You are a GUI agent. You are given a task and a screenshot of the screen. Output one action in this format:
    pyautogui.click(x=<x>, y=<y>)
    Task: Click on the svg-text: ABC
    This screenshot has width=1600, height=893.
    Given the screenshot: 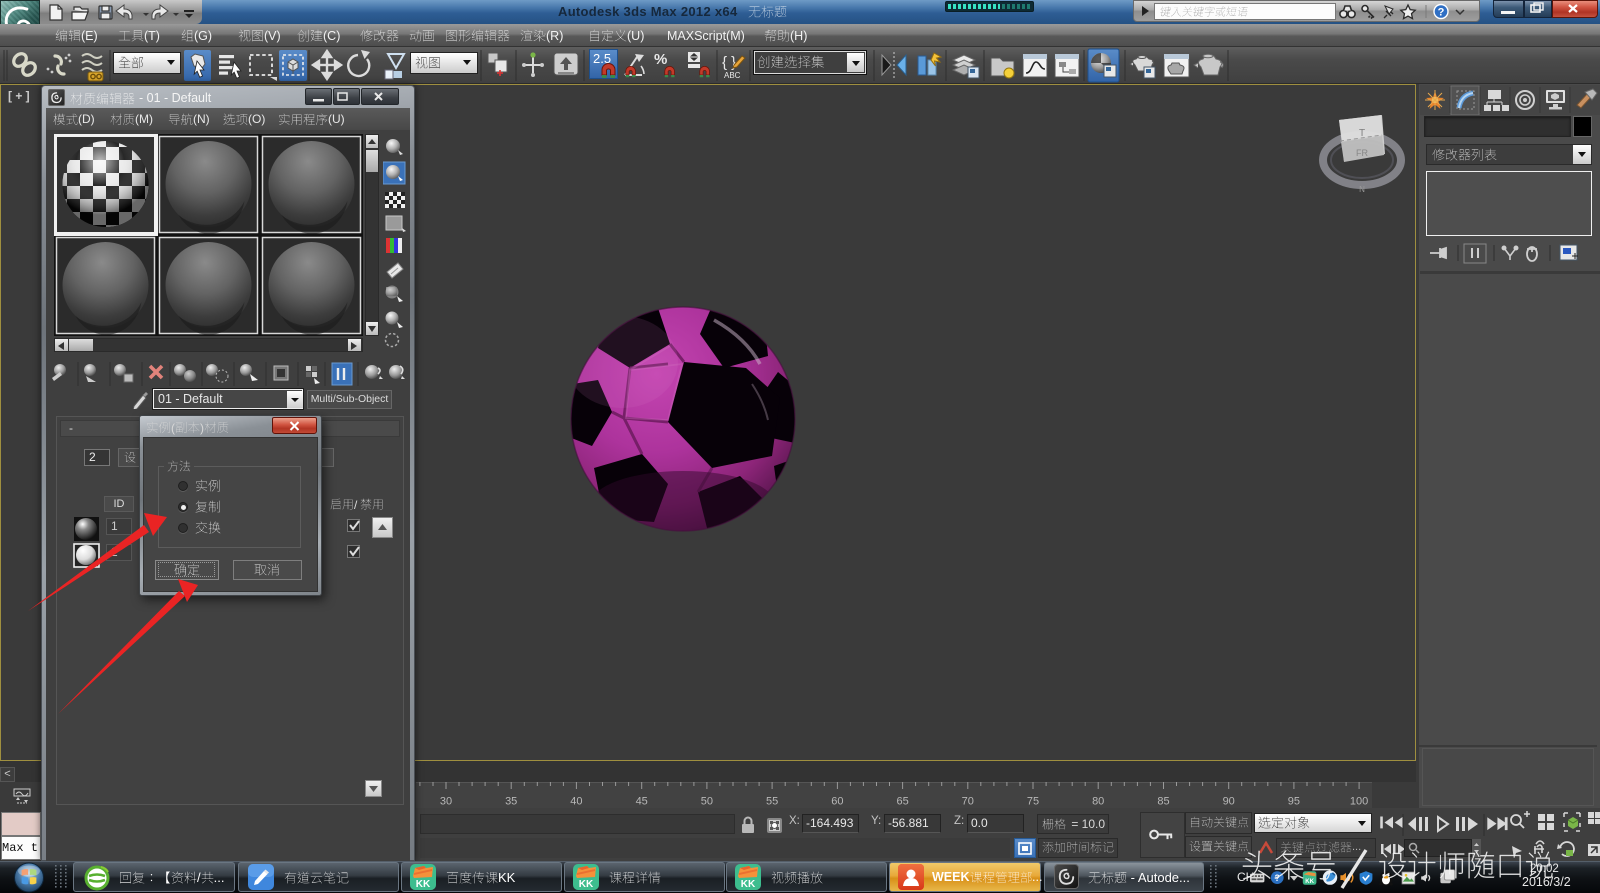 What is the action you would take?
    pyautogui.click(x=732, y=75)
    